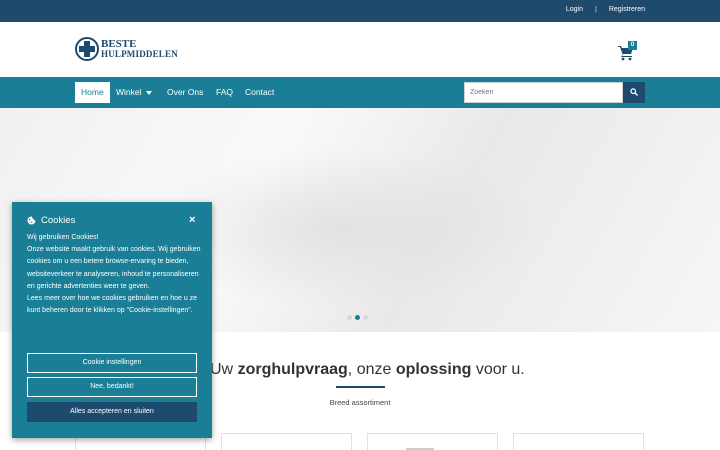 The width and height of the screenshot is (720, 450). Describe the element at coordinates (58, 220) in the screenshot. I see `cookie-title: Cookies` at that location.